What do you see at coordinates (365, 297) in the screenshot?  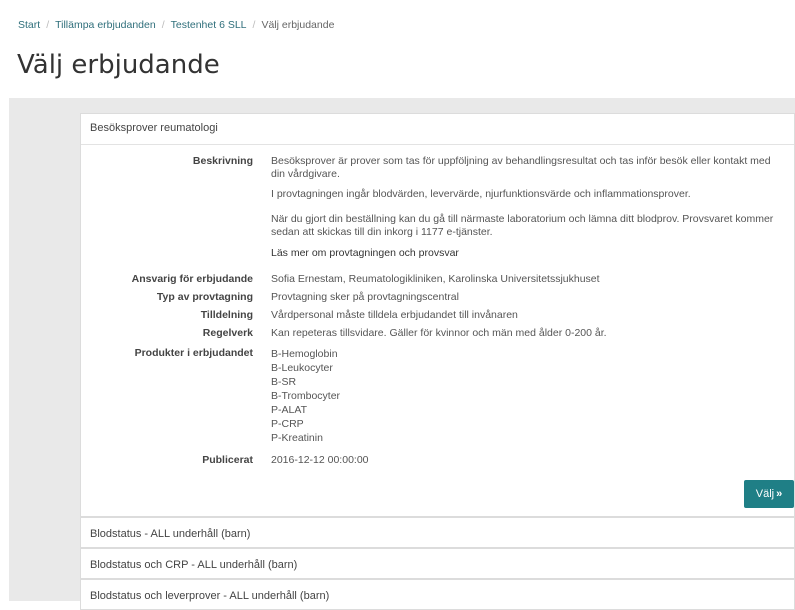 I see `typ-value: Provtagning sker på provtagningscentral` at bounding box center [365, 297].